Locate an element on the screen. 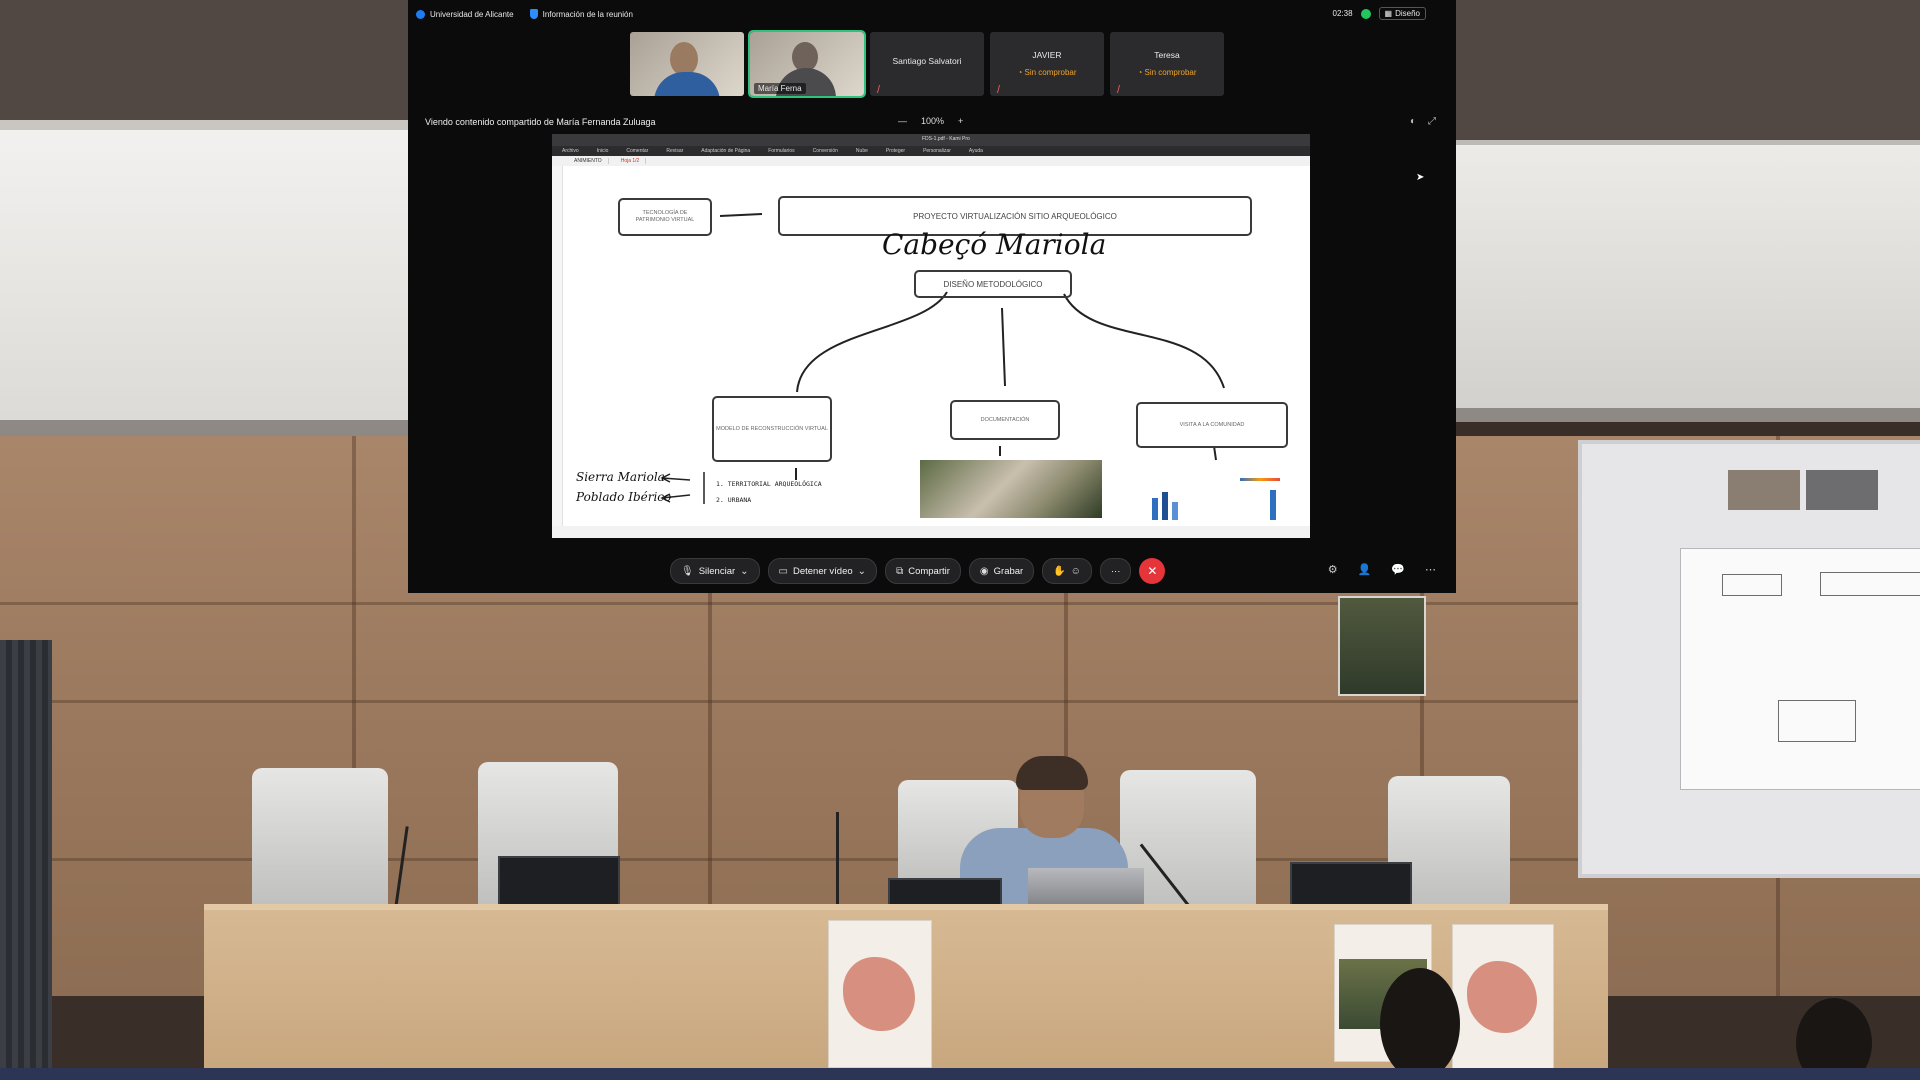 The width and height of the screenshot is (1920, 1080). org-name: Universidad de Alicante is located at coordinates (472, 14).